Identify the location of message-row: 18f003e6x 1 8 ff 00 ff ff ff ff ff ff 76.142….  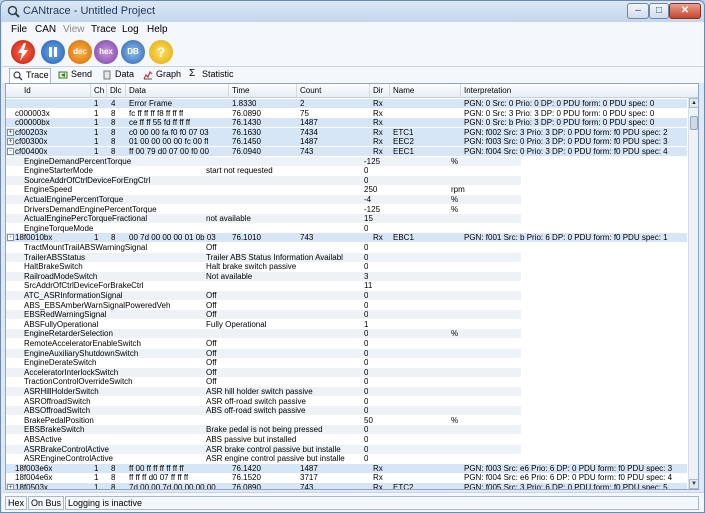
(346, 468).